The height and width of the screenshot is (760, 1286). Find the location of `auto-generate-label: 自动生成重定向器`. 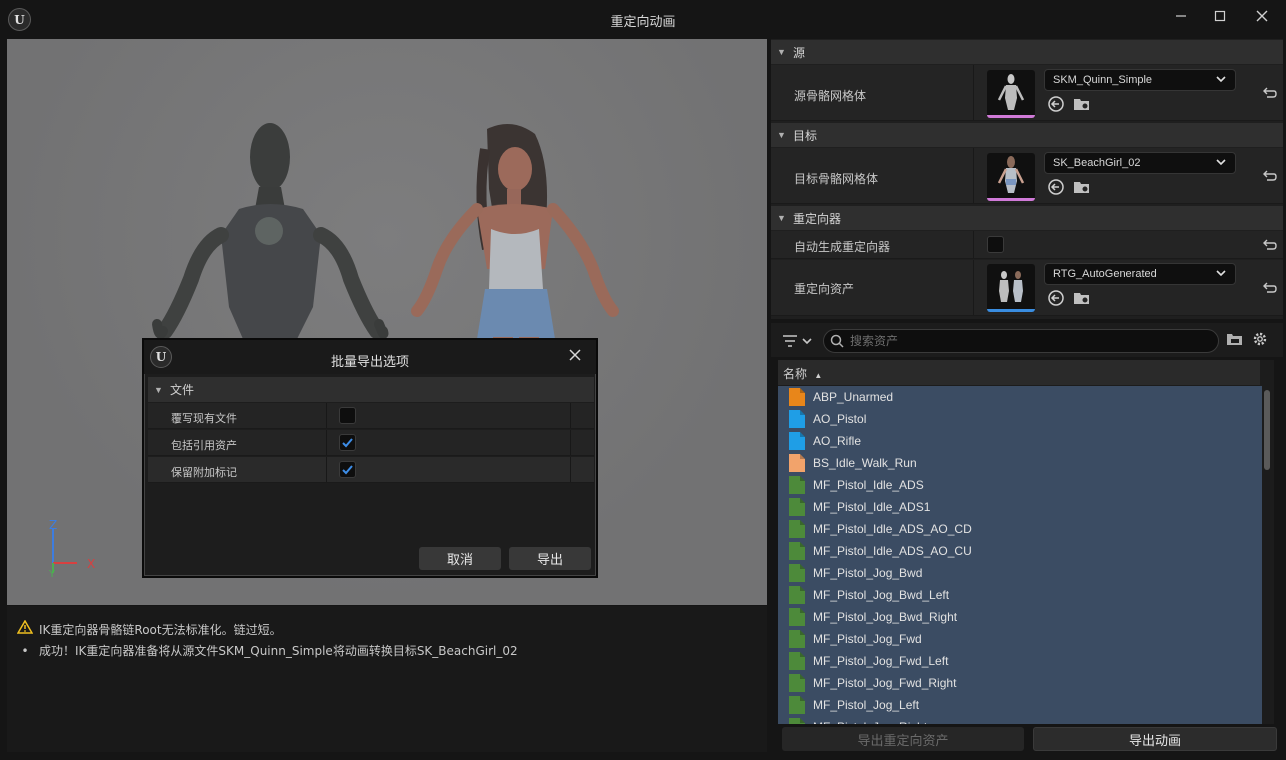

auto-generate-label: 自动生成重定向器 is located at coordinates (842, 247).